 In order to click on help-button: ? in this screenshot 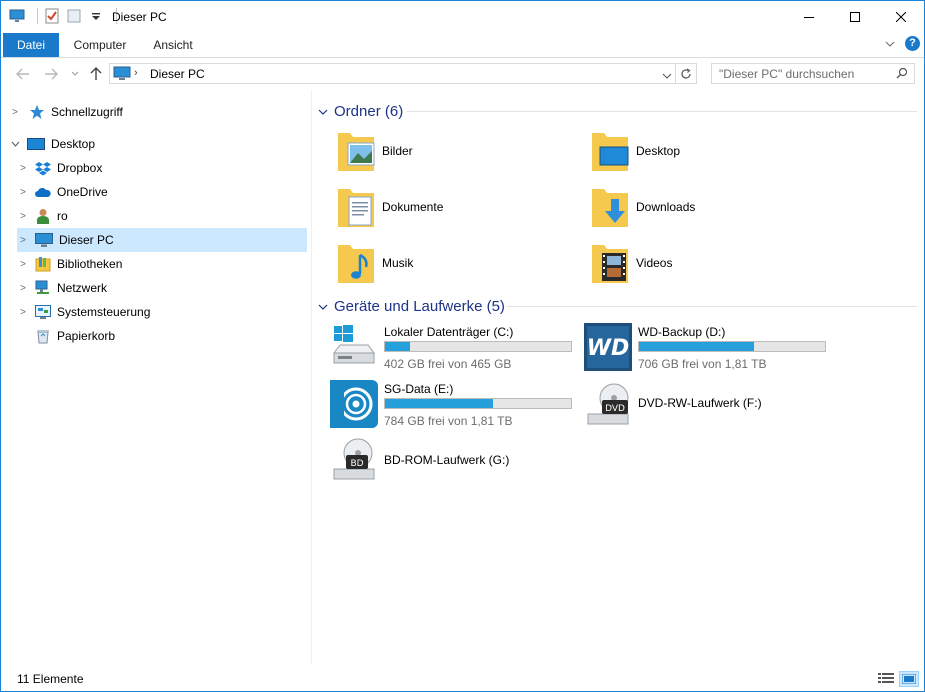, I will do `click(912, 43)`.